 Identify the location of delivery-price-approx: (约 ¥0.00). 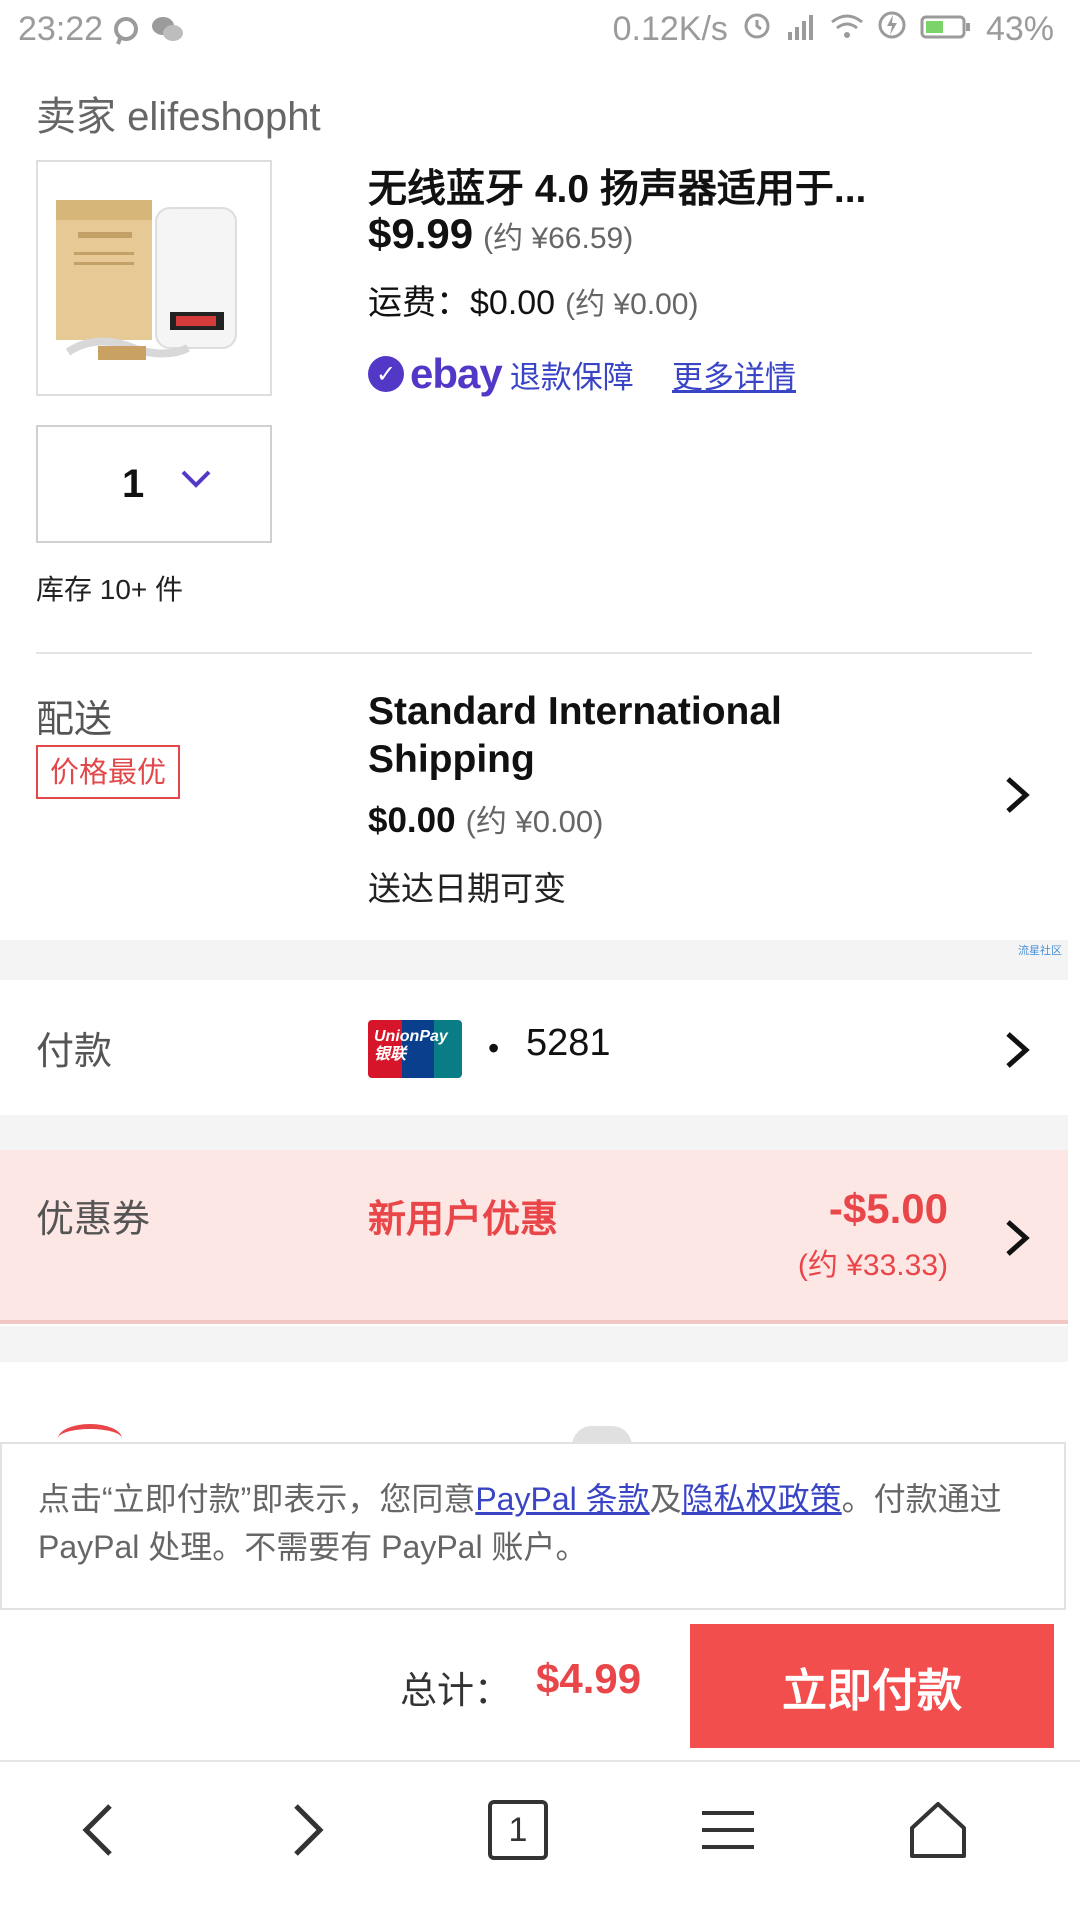
(534, 821).